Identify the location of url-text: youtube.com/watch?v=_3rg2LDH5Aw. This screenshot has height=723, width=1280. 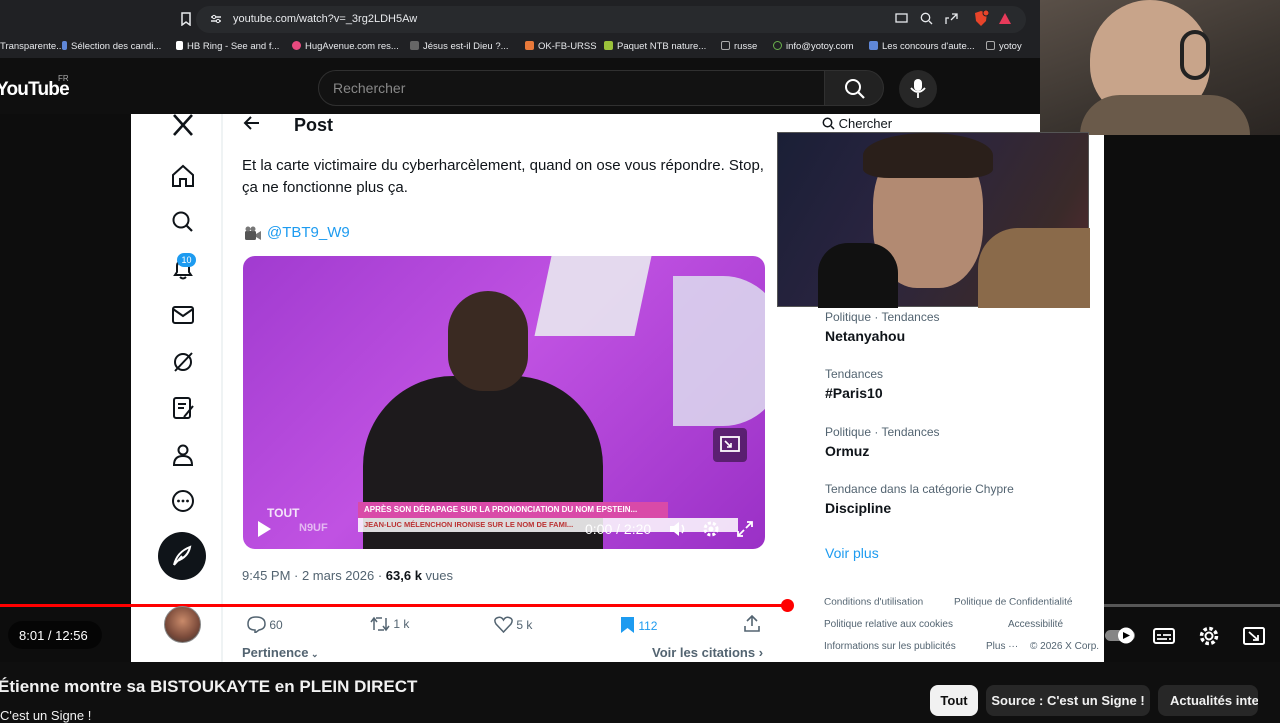
(325, 19).